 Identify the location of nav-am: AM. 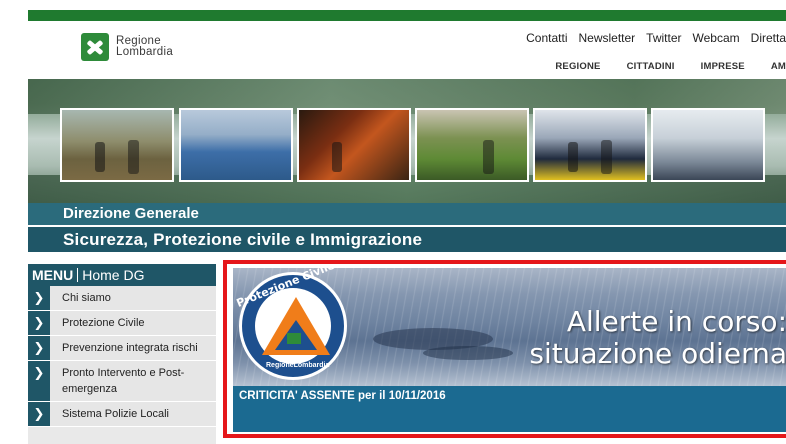
(778, 66).